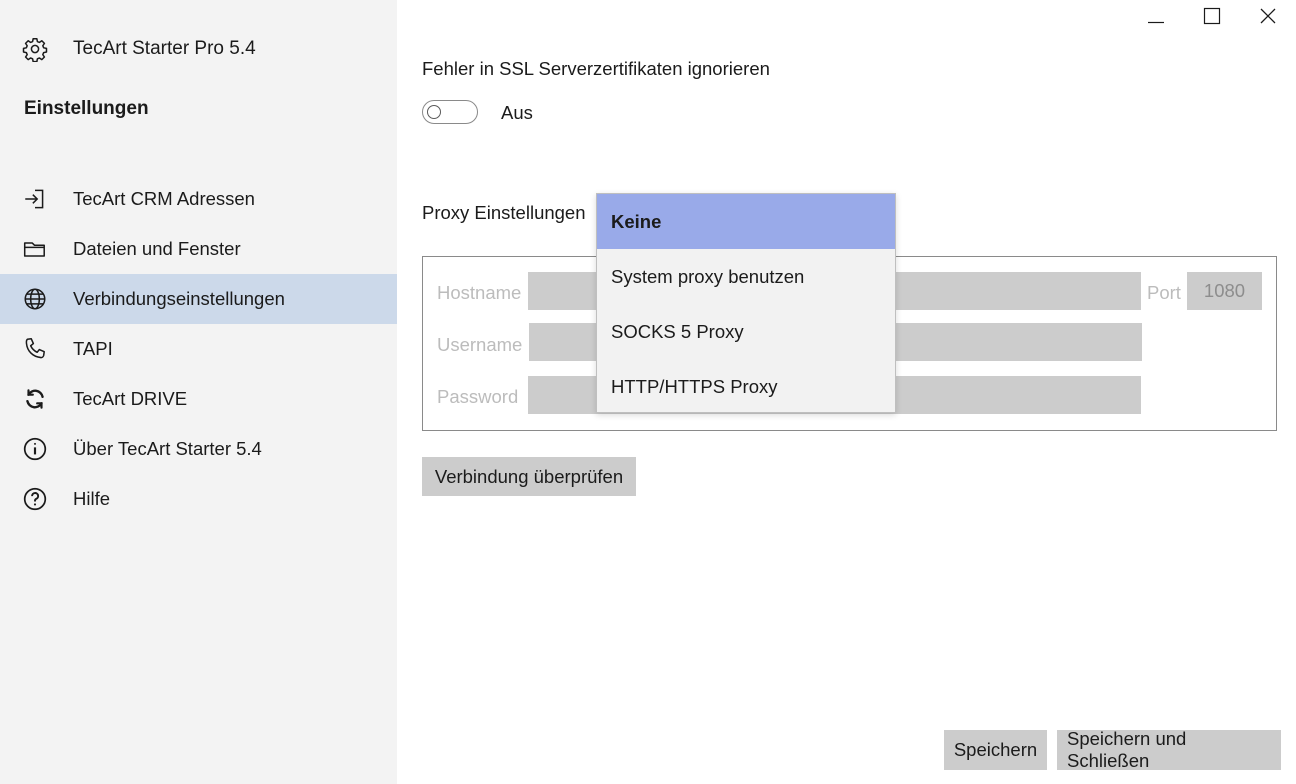 The height and width of the screenshot is (784, 1296). Describe the element at coordinates (157, 248) in the screenshot. I see `sidebar-item-label: Dateien und Fenster` at that location.